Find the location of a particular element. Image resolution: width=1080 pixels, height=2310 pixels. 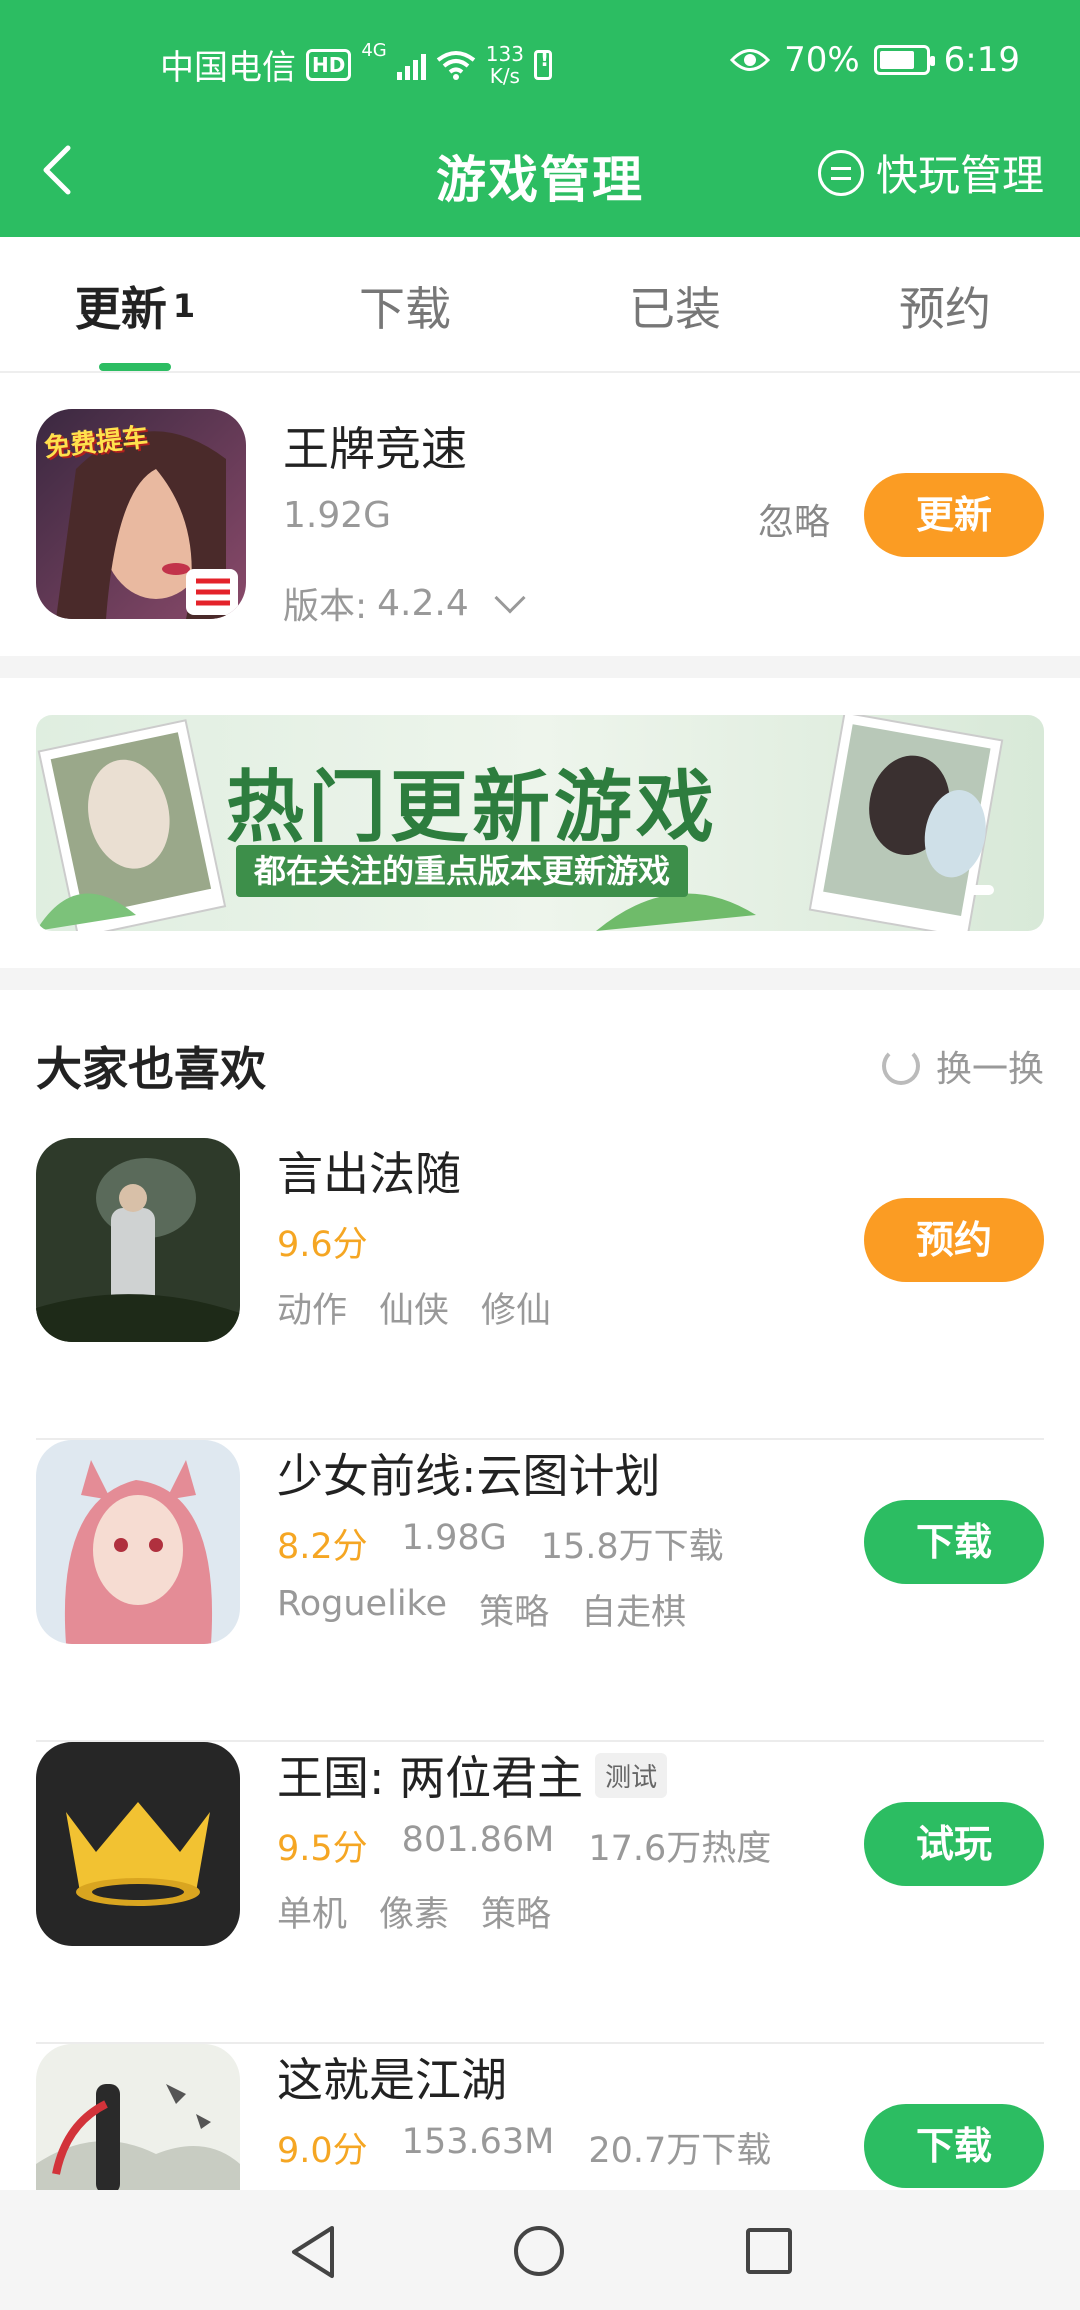

game-name: 王国: 两位君主 is located at coordinates (430, 1778).